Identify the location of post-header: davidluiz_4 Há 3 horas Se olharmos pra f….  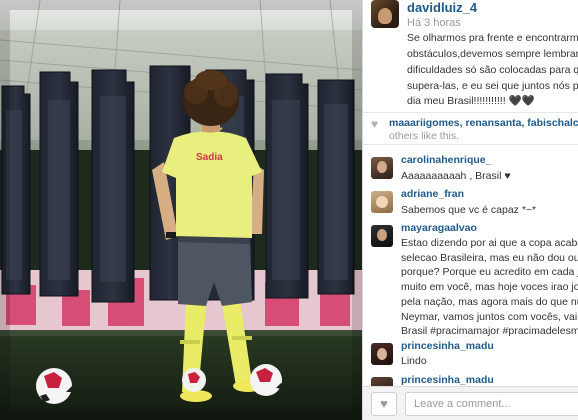
(470, 56).